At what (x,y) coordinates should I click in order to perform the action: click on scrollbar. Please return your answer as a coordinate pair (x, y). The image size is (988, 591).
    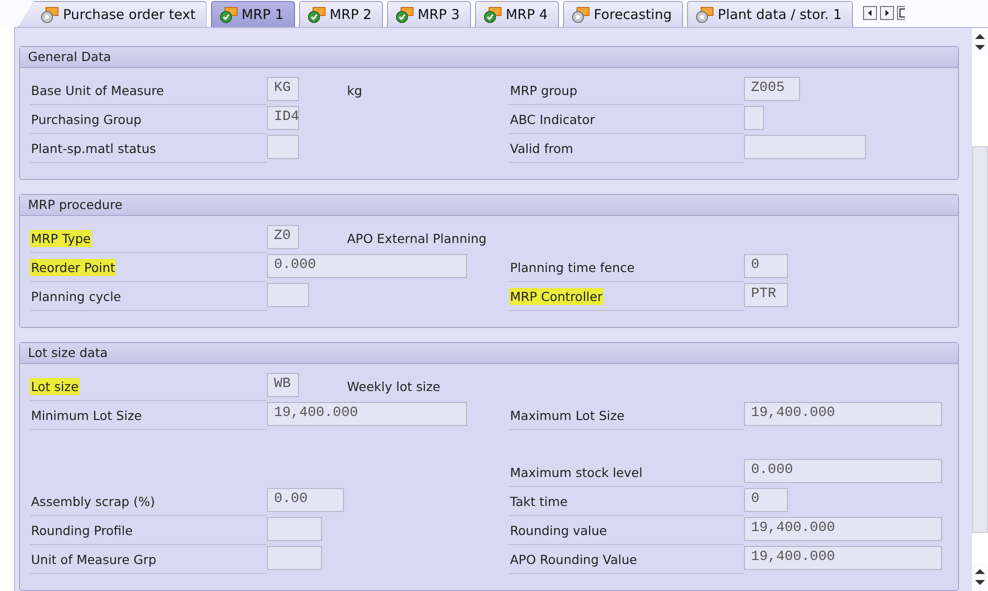
    Looking at the image, I should click on (980, 309).